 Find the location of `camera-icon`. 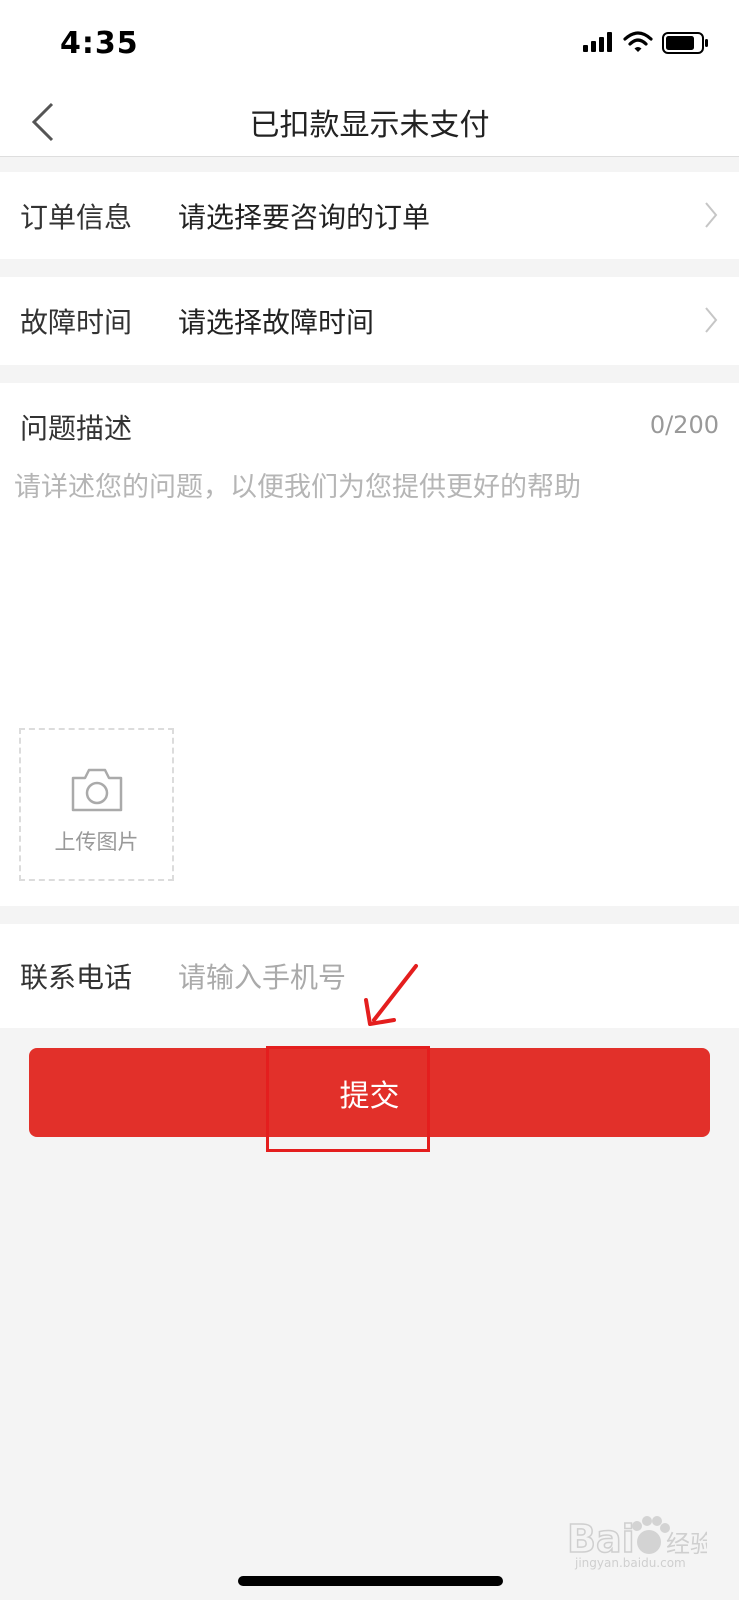

camera-icon is located at coordinates (97, 790).